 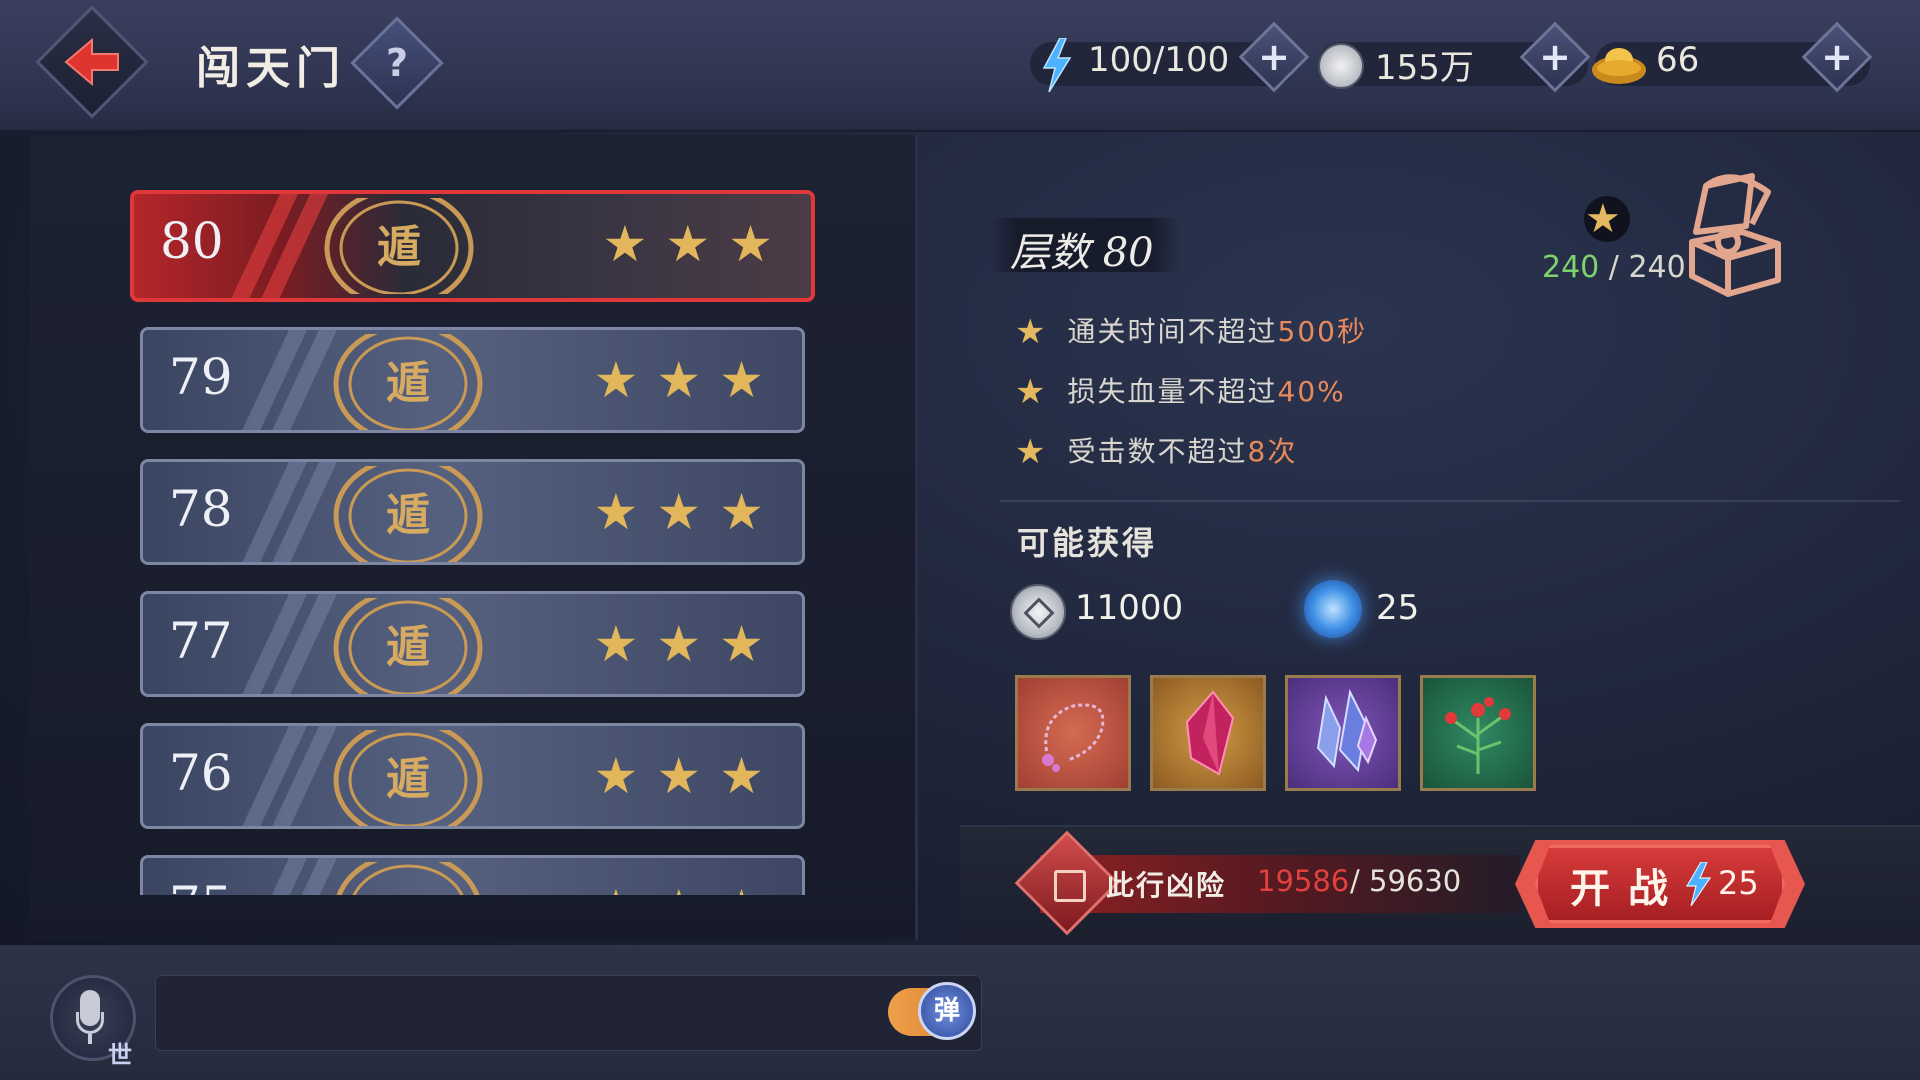 I want to click on spirit-orb-icon, so click(x=1333, y=609).